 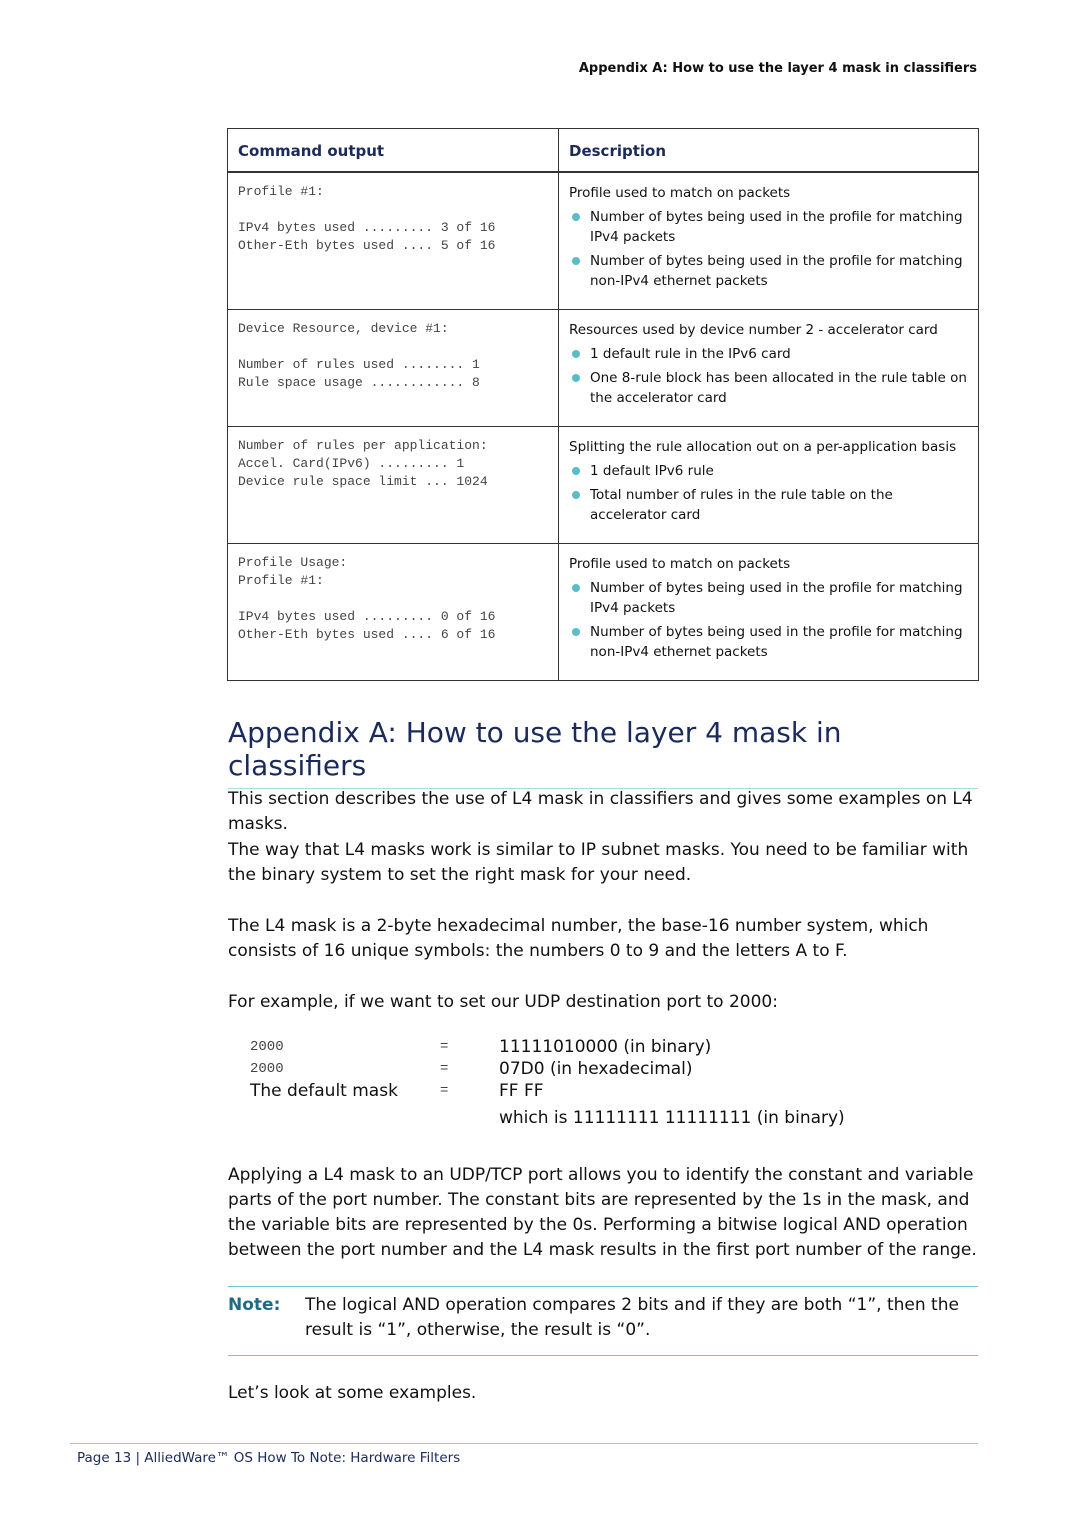 I want to click on equation-rhs: FF FF, so click(x=521, y=1091).